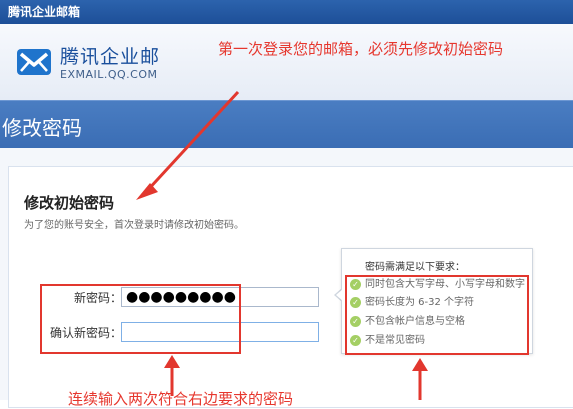  I want to click on requirements-title: 密码需满足以下要求：, so click(415, 267).